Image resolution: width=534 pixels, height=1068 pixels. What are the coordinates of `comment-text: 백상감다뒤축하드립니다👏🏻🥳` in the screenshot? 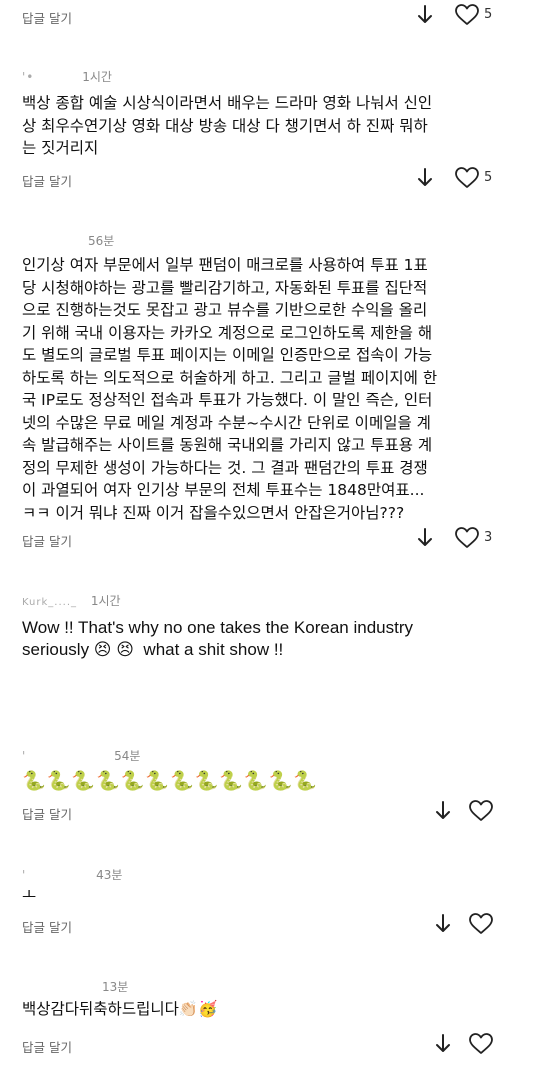 It's located at (120, 1009).